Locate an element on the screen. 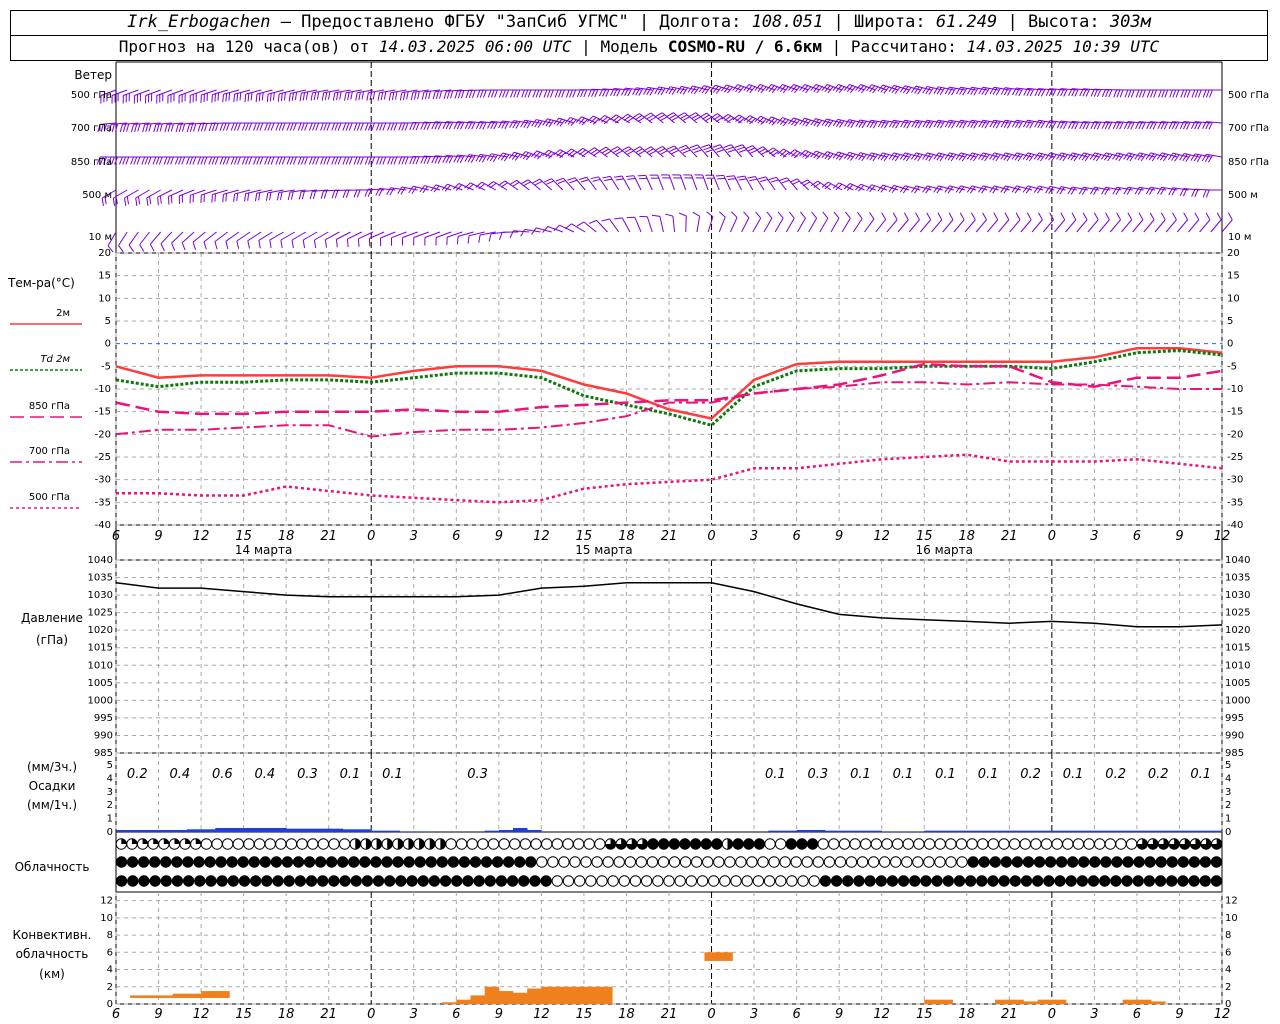 The width and height of the screenshot is (1280, 1024). cloud-cover-half-fill is located at coordinates (422, 844).